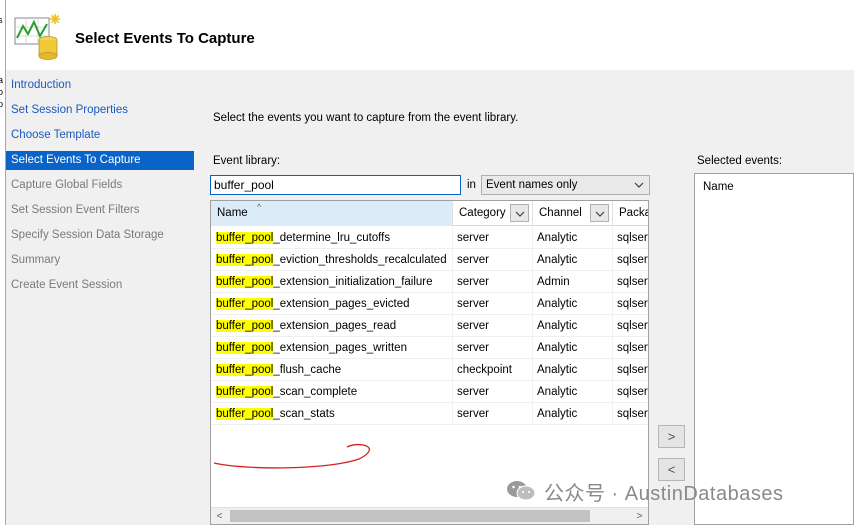 The height and width of the screenshot is (525, 854). What do you see at coordinates (410, 516) in the screenshot?
I see `scrollbar-thumb` at bounding box center [410, 516].